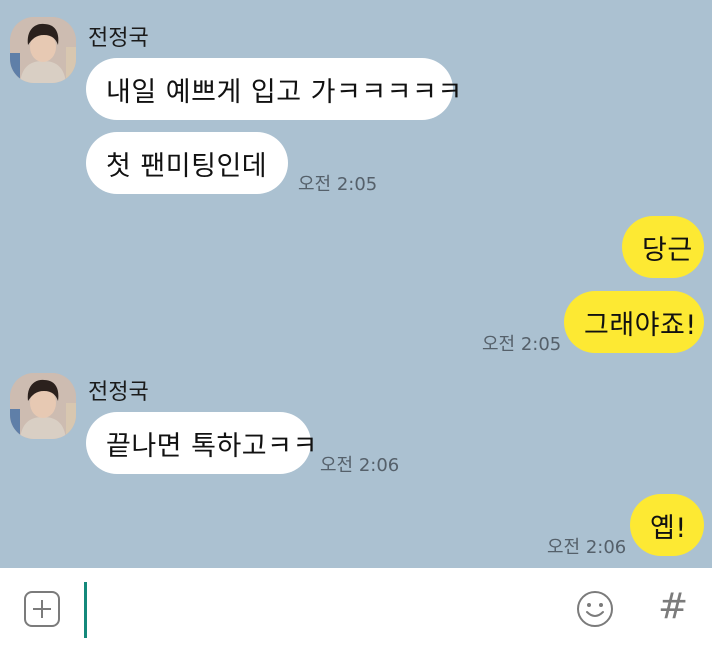 The width and height of the screenshot is (712, 652). Describe the element at coordinates (324, 611) in the screenshot. I see `message-input` at that location.